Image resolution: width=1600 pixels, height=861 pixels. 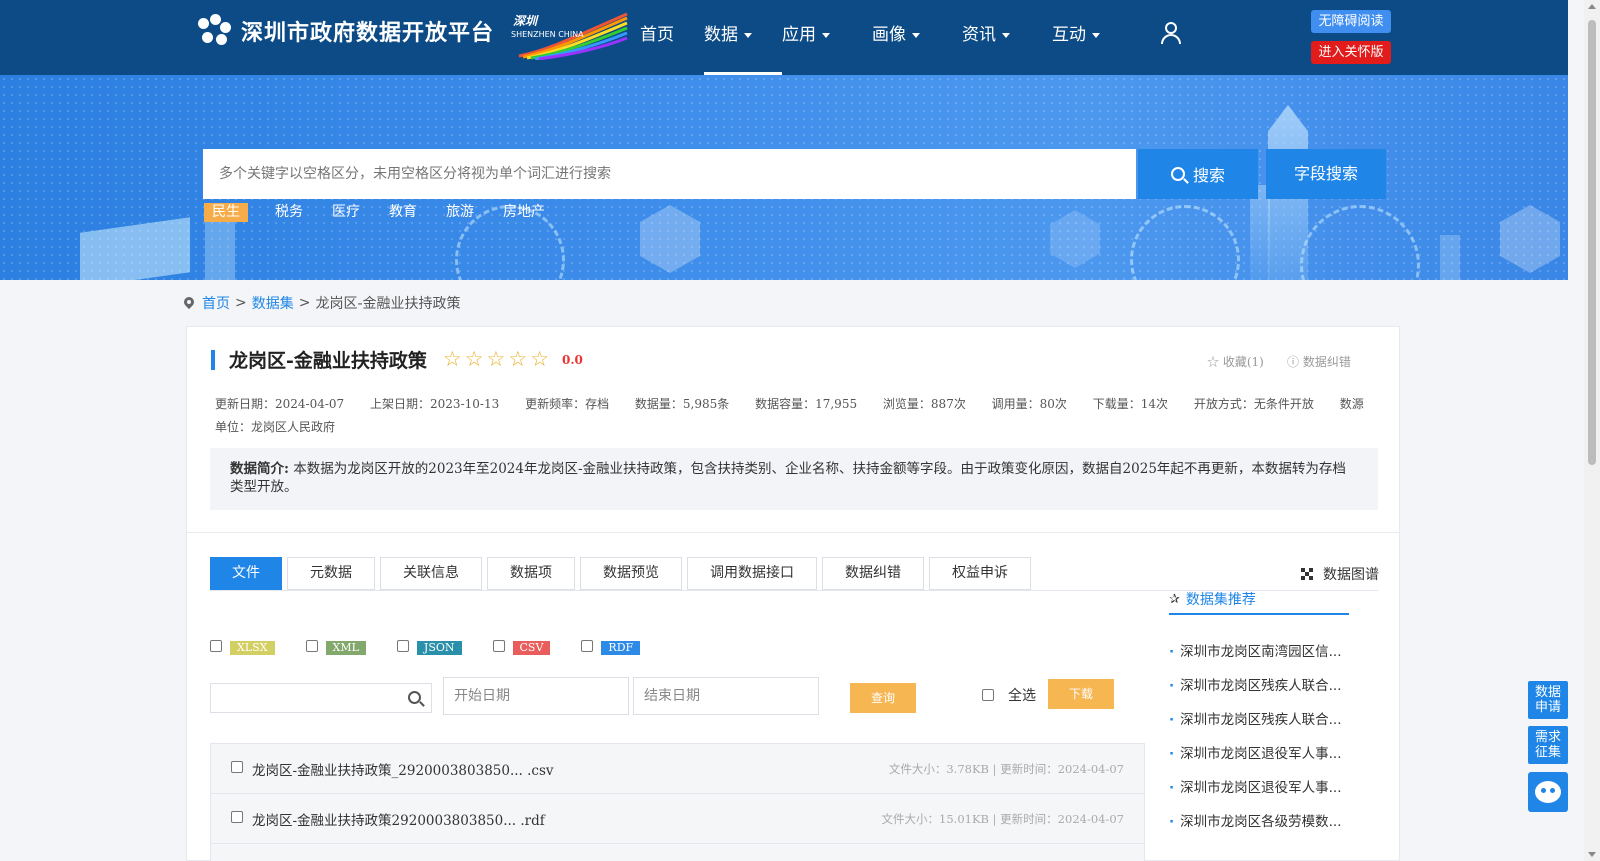 What do you see at coordinates (1340, 574) in the screenshot?
I see `data-graph-link: 数据图谱` at bounding box center [1340, 574].